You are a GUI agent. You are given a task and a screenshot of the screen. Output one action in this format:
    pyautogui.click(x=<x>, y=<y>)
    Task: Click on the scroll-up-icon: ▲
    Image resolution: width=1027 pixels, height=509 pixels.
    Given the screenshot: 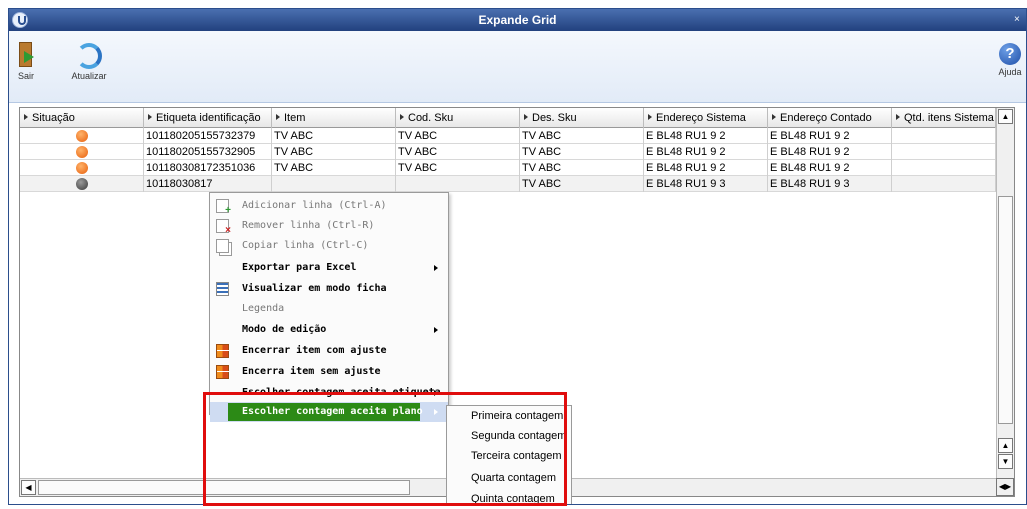 What is the action you would take?
    pyautogui.click(x=1005, y=116)
    